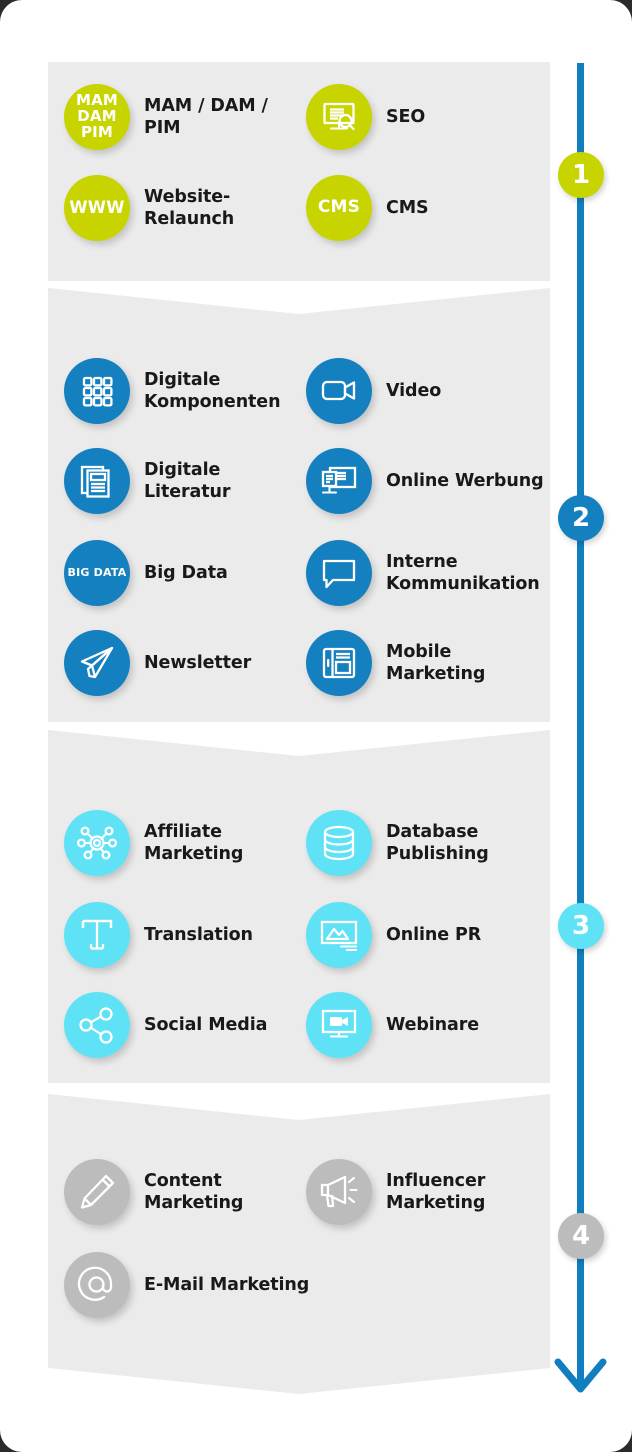 The image size is (632, 1452). What do you see at coordinates (339, 1025) in the screenshot?
I see `monitor-video-icon` at bounding box center [339, 1025].